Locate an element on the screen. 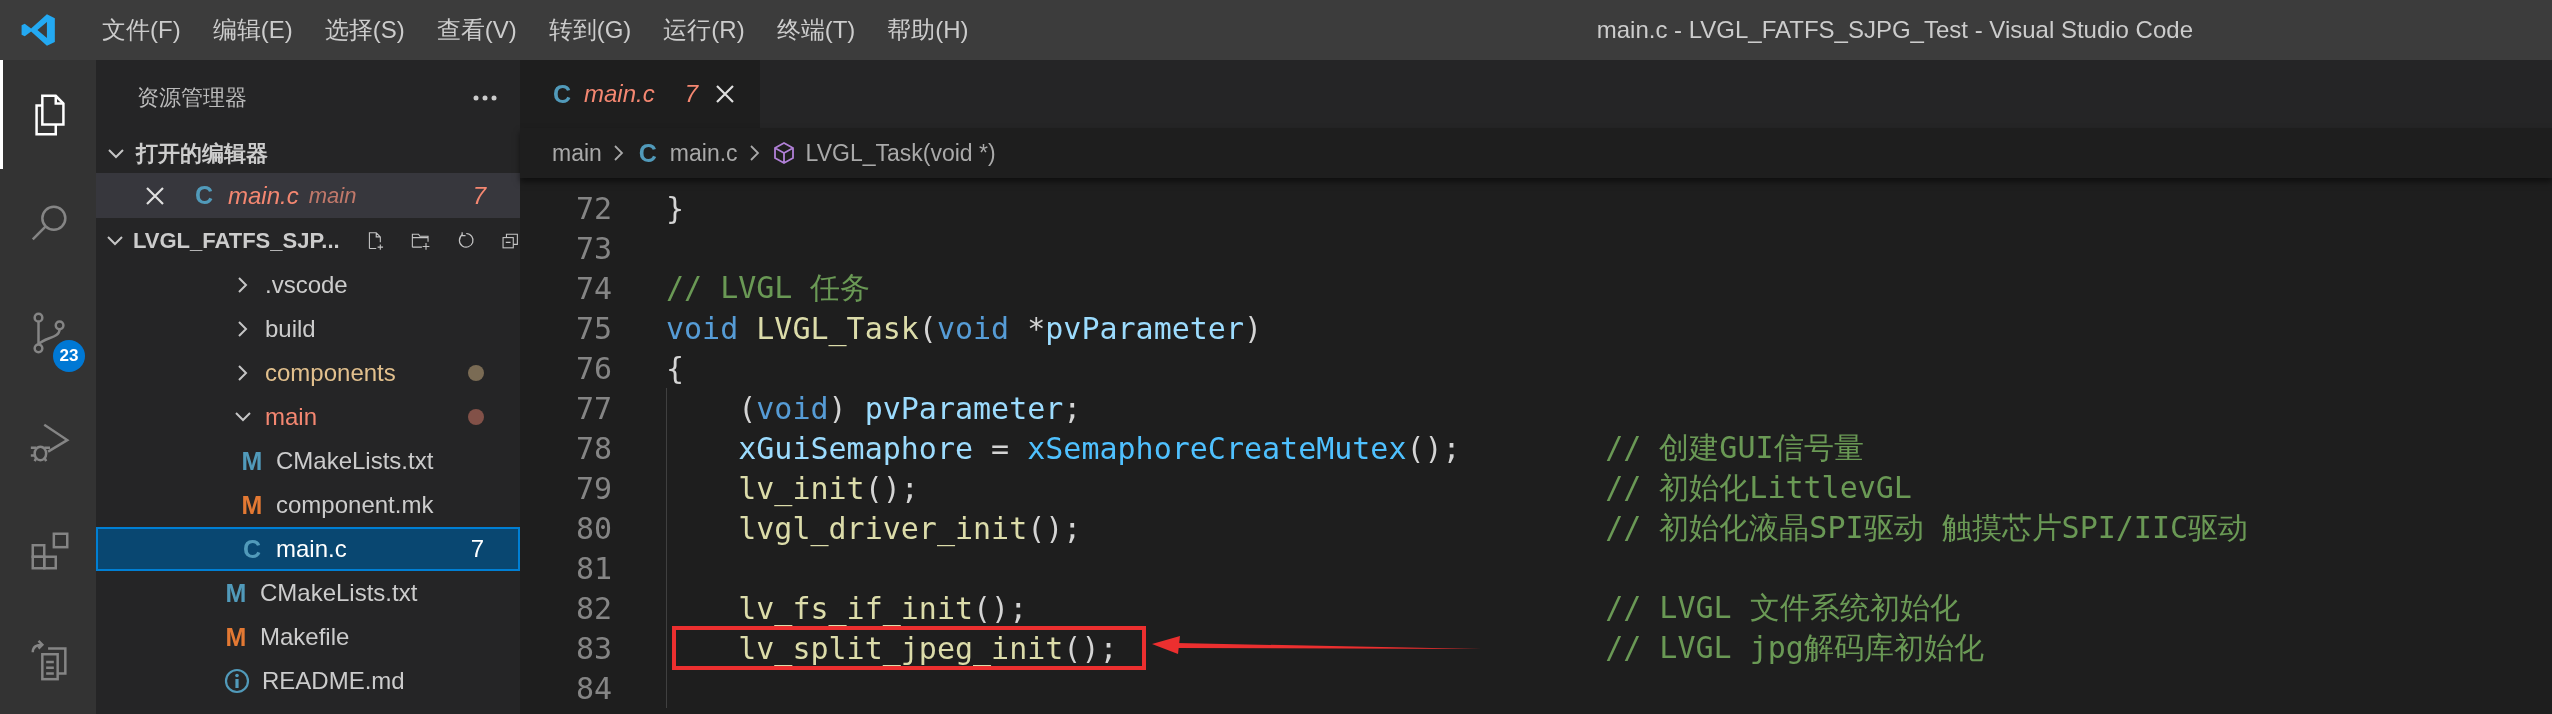 This screenshot has width=2552, height=714. code-token: lvgl_driver_init is located at coordinates (883, 528).